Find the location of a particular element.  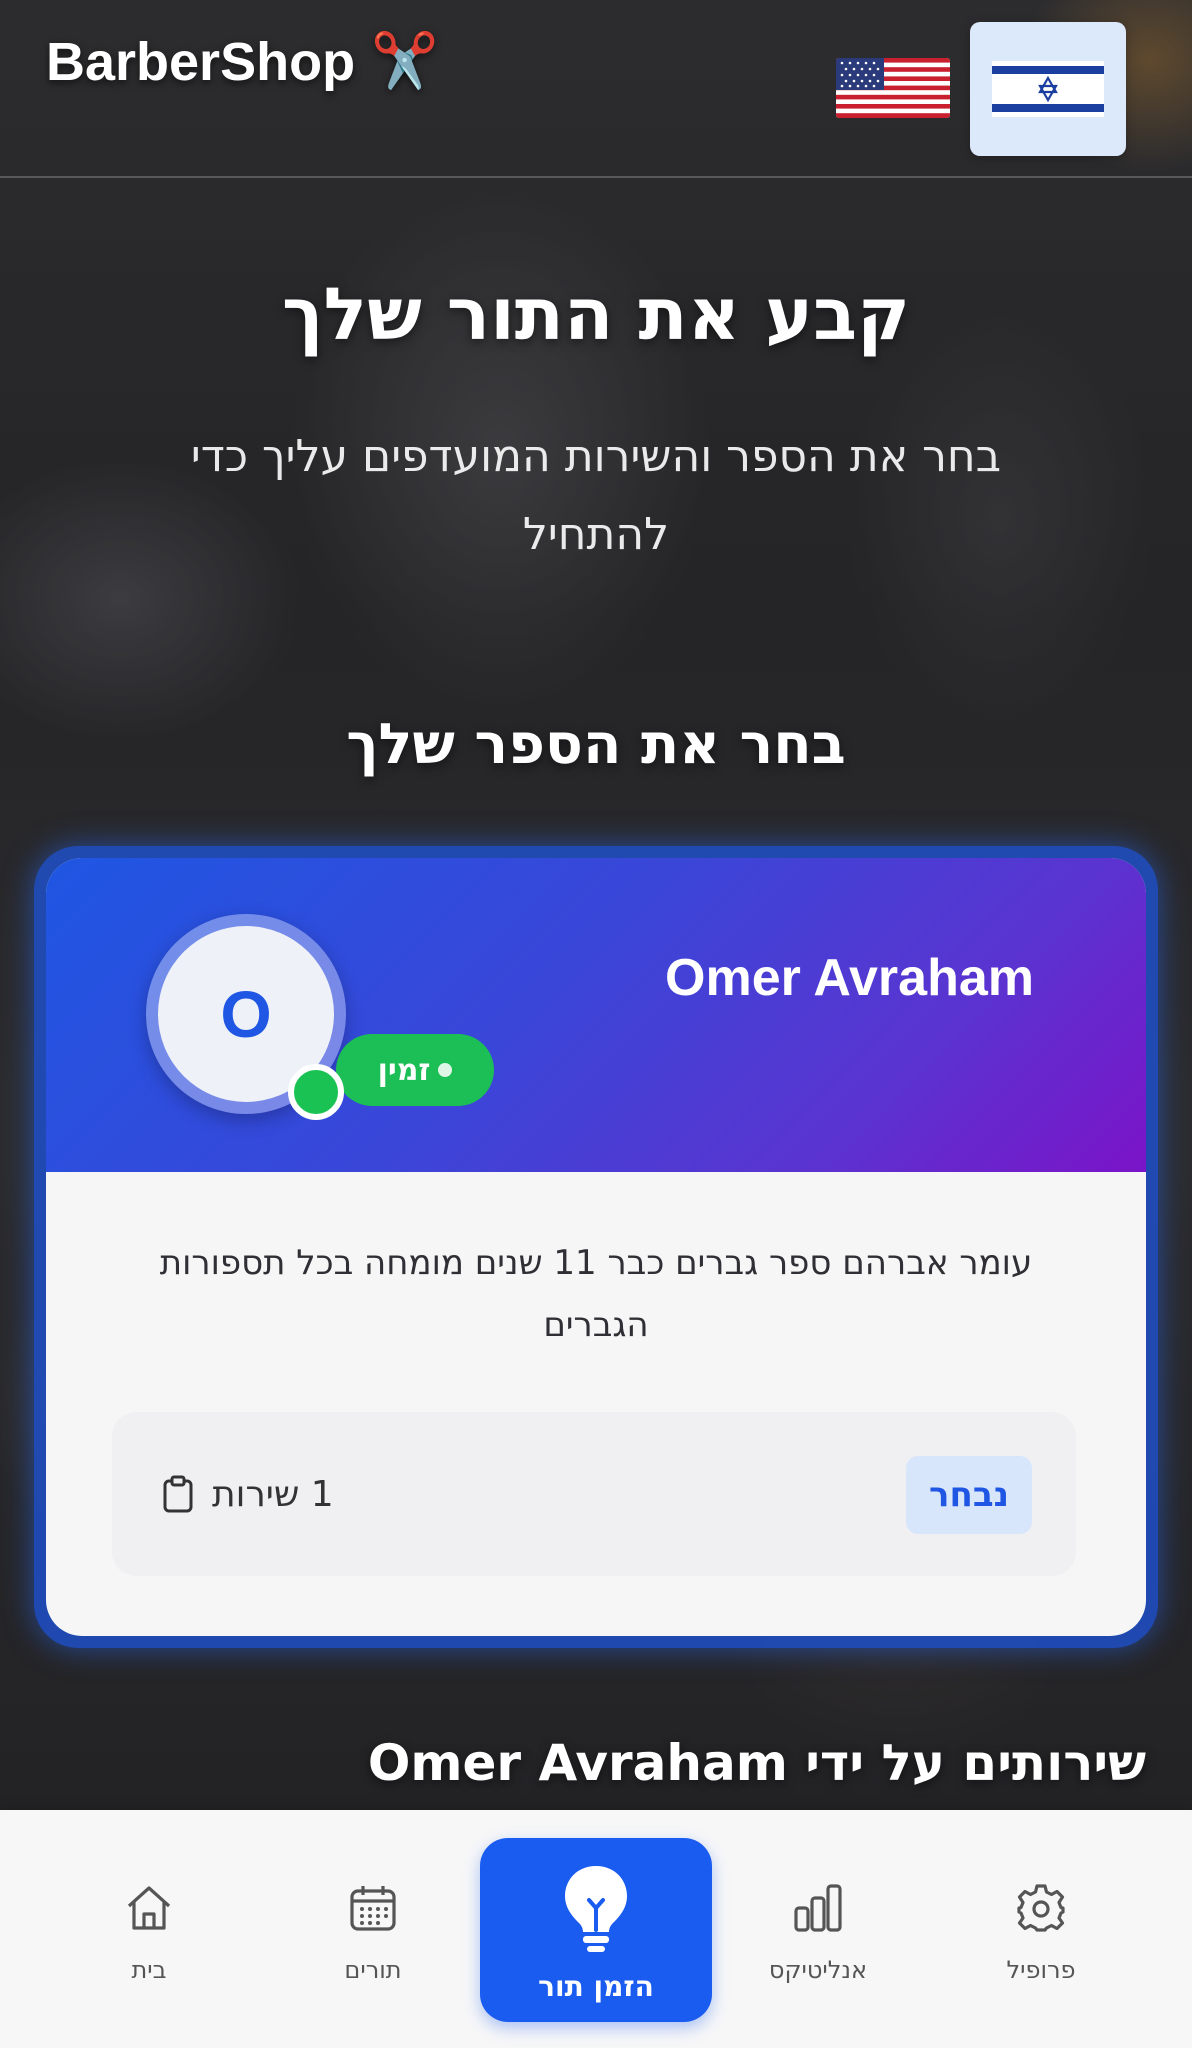

barber-card-header: Omer Avraham O זמין is located at coordinates (596, 1015).